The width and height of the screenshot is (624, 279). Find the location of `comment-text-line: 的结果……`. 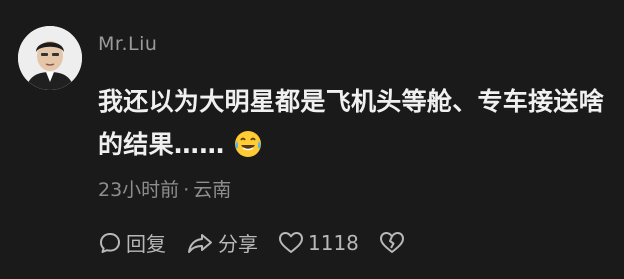

comment-text-line: 的结果…… is located at coordinates (360, 147).